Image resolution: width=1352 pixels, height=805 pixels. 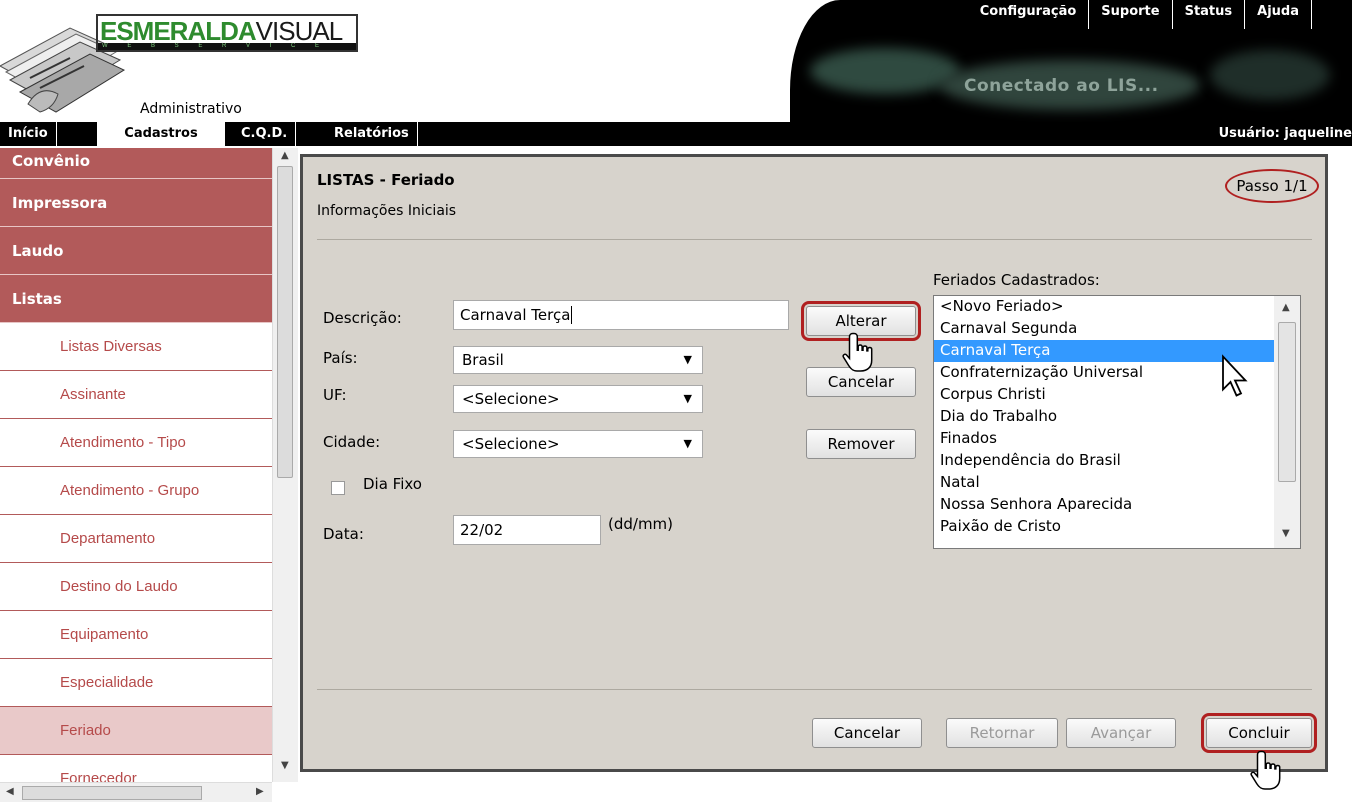 I want to click on descricao-label: Descrição:, so click(x=362, y=318).